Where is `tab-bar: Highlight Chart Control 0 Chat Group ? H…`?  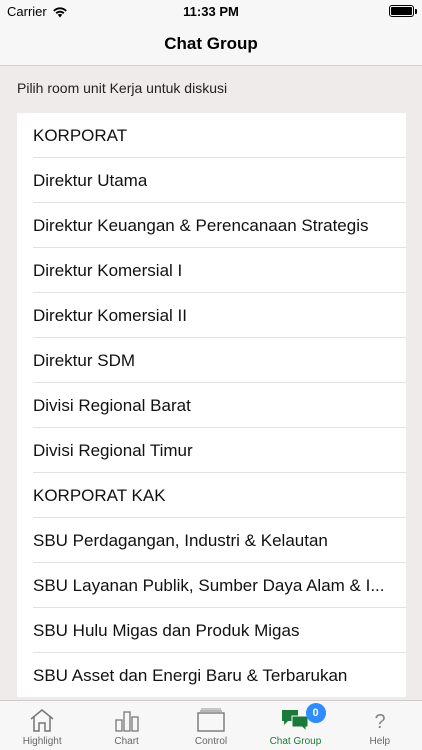
tab-bar: Highlight Chart Control 0 Chat Group ? H… is located at coordinates (211, 725).